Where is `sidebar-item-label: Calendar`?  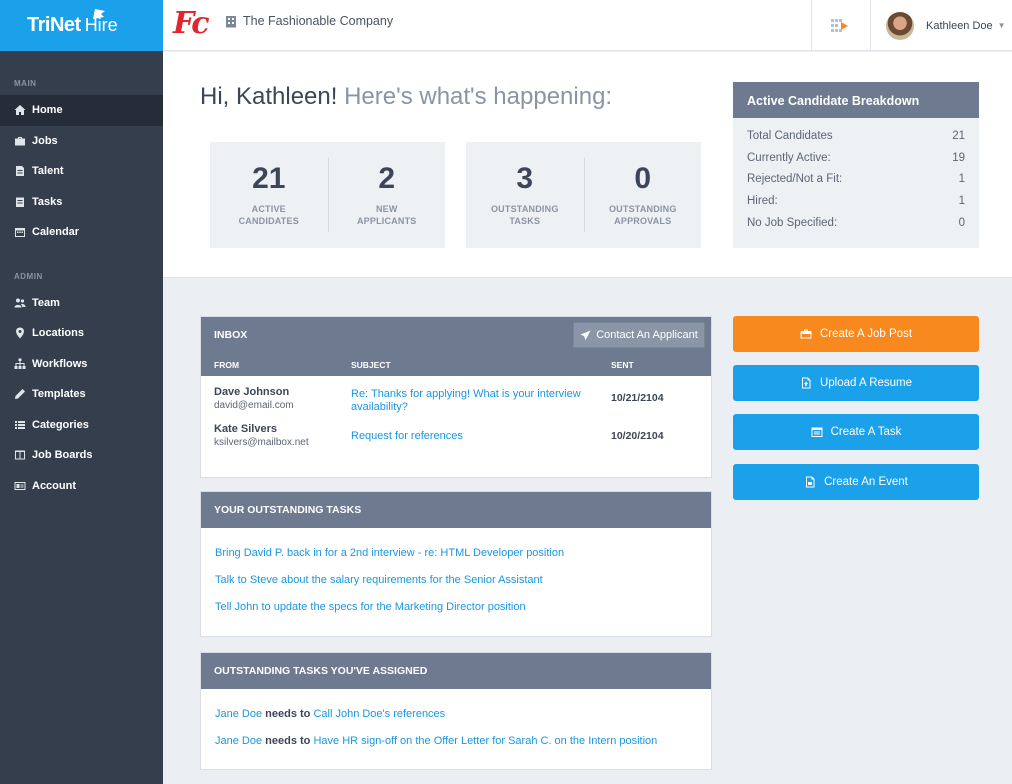 sidebar-item-label: Calendar is located at coordinates (56, 232).